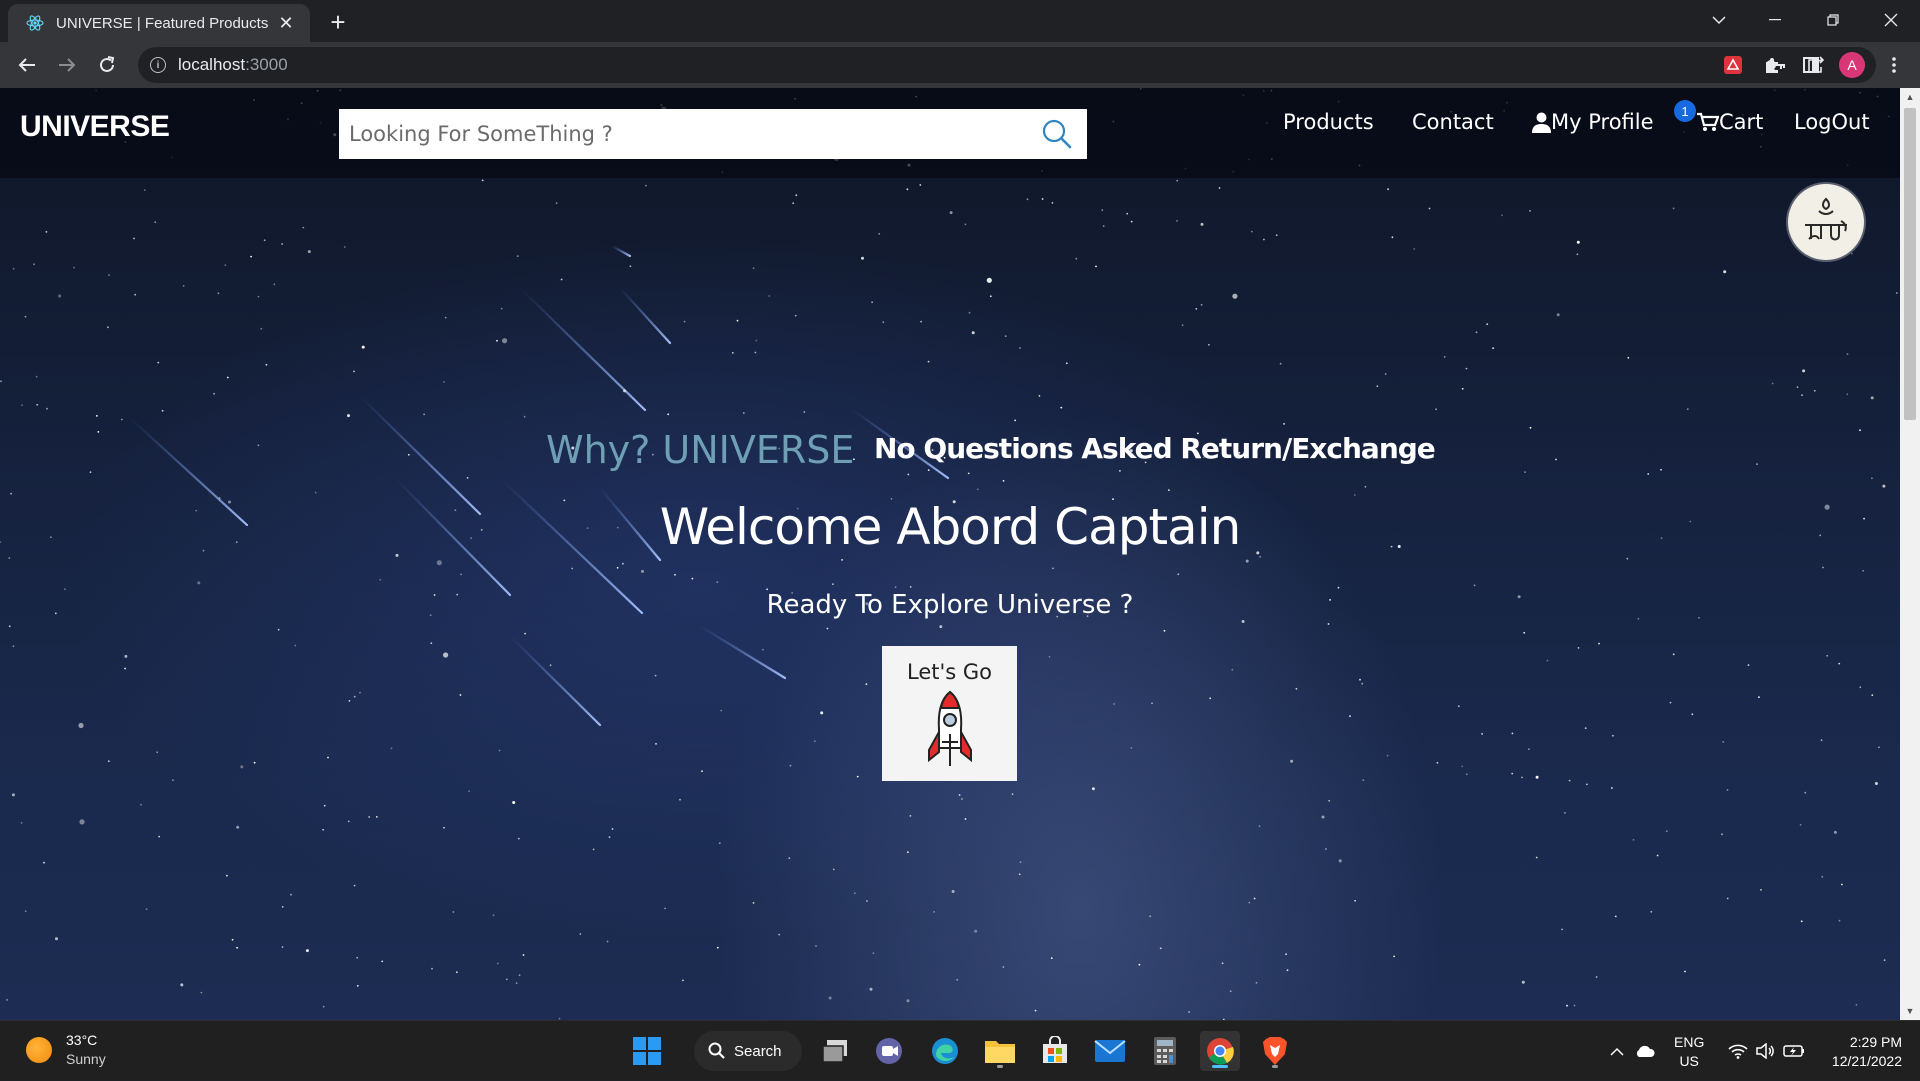 Image resolution: width=1920 pixels, height=1081 pixels. Describe the element at coordinates (950, 605) in the screenshot. I see `ready-subheading: Ready To Explore Universe ?` at that location.